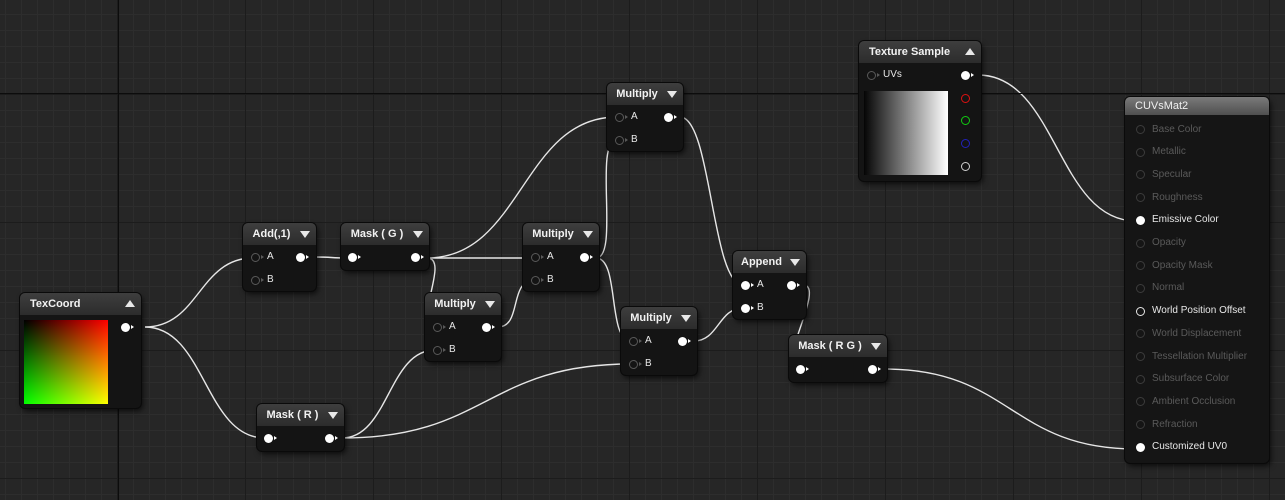  What do you see at coordinates (417, 257) in the screenshot?
I see `mask-g-output-pin` at bounding box center [417, 257].